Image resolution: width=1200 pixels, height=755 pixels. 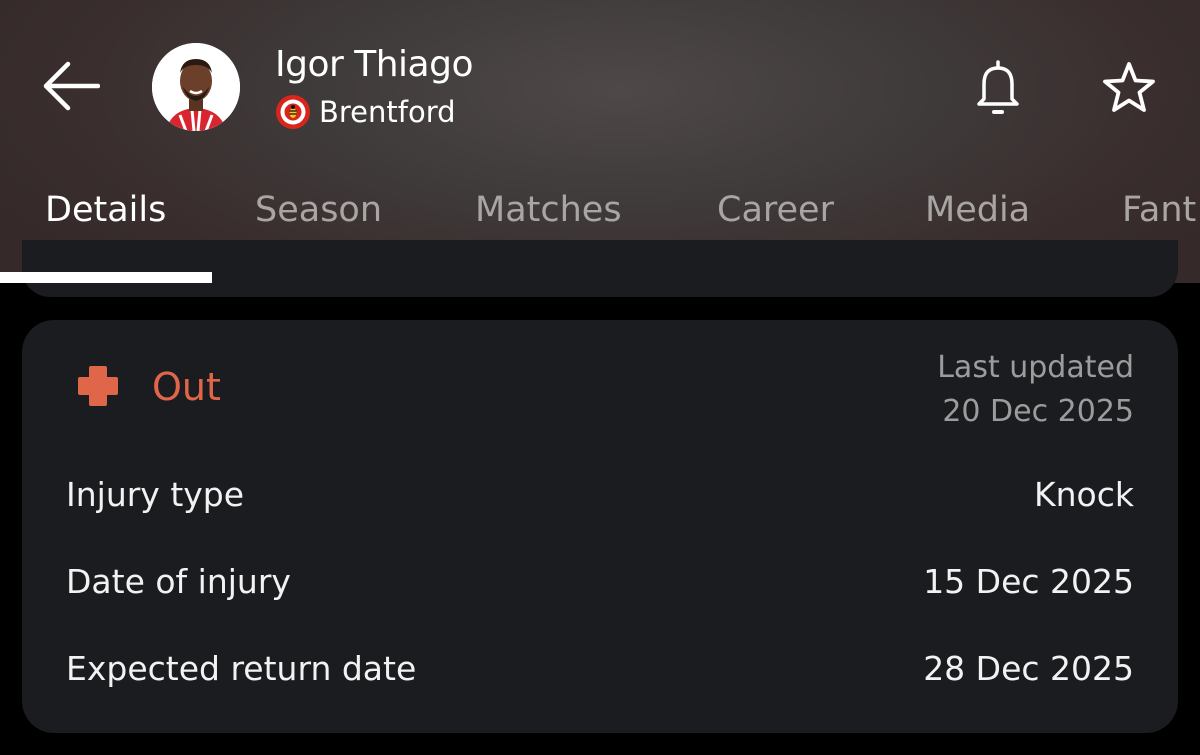 I want to click on injury-status: Out, so click(x=186, y=387).